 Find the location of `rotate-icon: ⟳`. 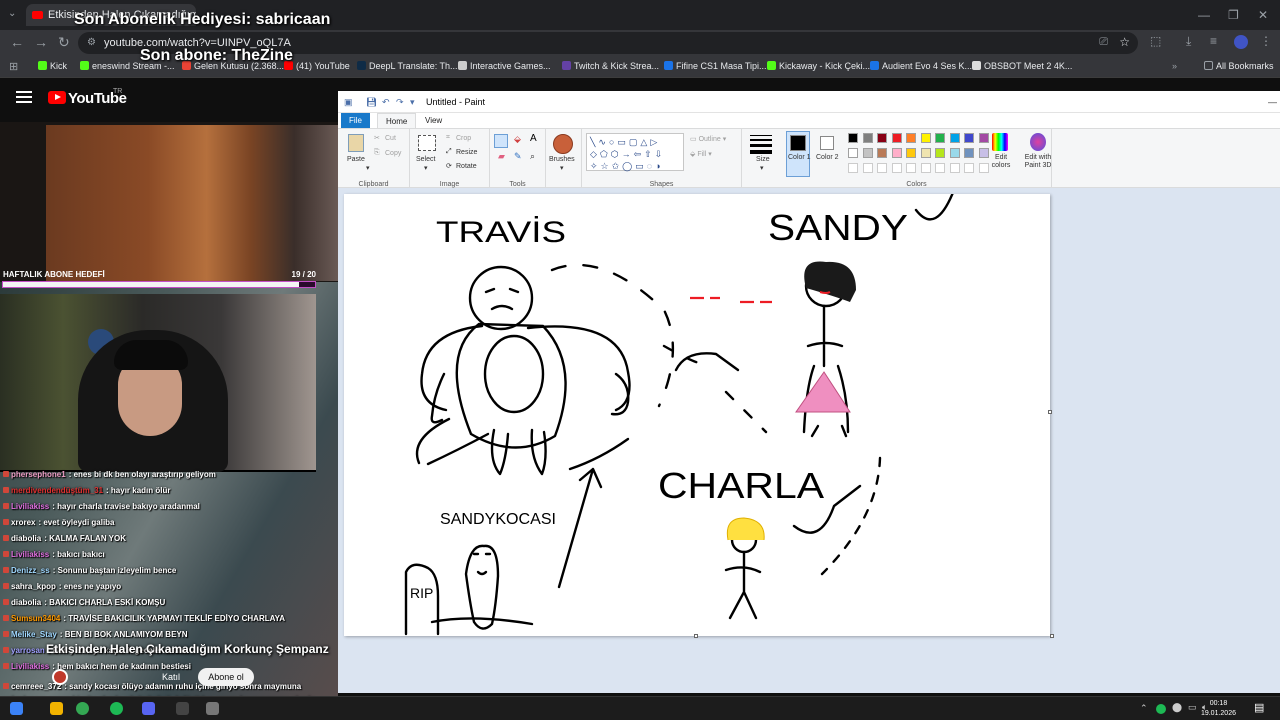

rotate-icon: ⟳ is located at coordinates (449, 166).